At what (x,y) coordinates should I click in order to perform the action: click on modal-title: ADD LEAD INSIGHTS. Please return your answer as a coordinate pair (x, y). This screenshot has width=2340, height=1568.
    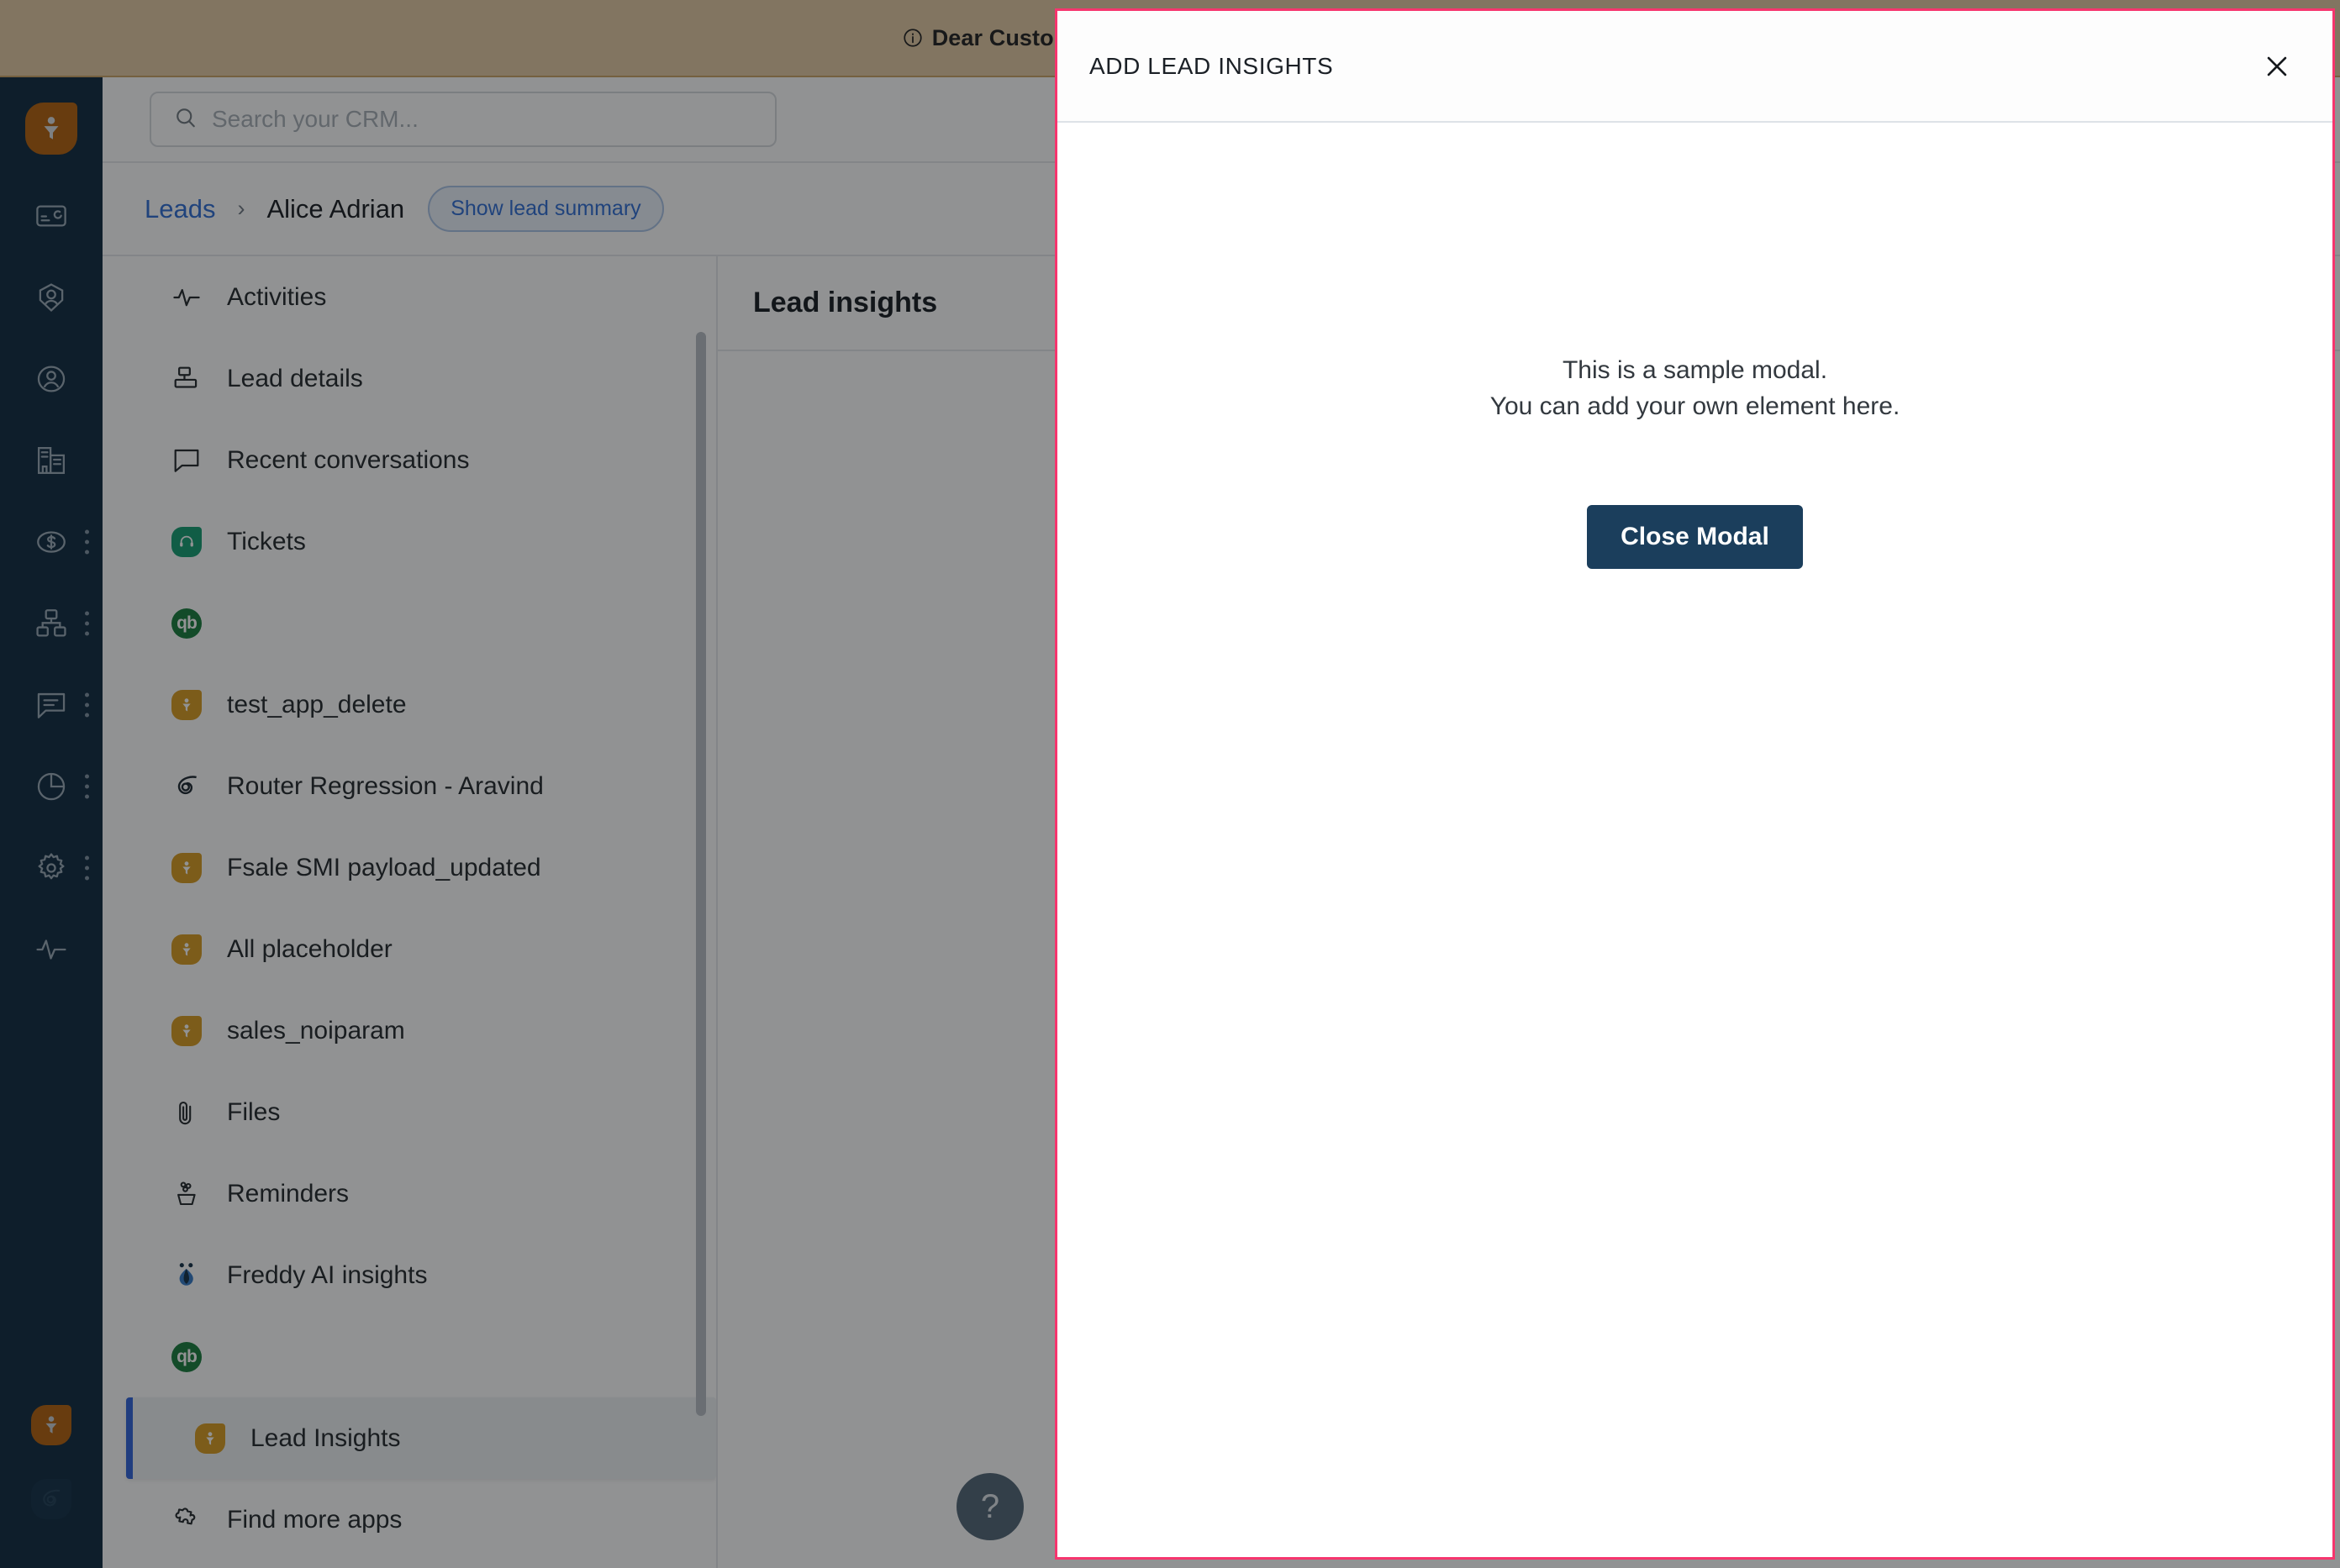
    Looking at the image, I should click on (1211, 65).